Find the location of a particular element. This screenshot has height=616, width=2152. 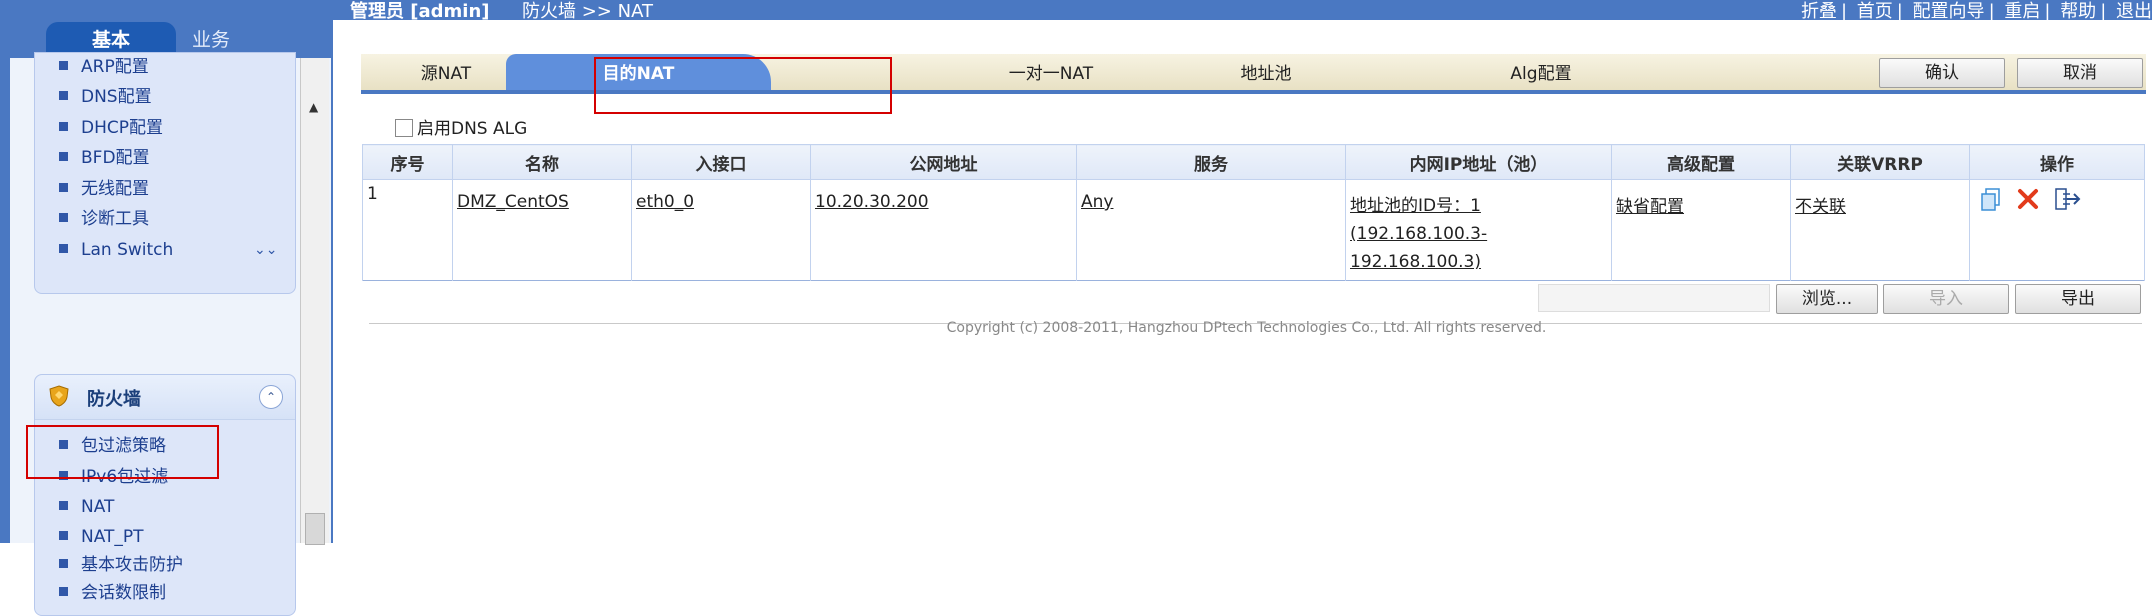

cell-in-interface-link: eth0_0 is located at coordinates (665, 202).